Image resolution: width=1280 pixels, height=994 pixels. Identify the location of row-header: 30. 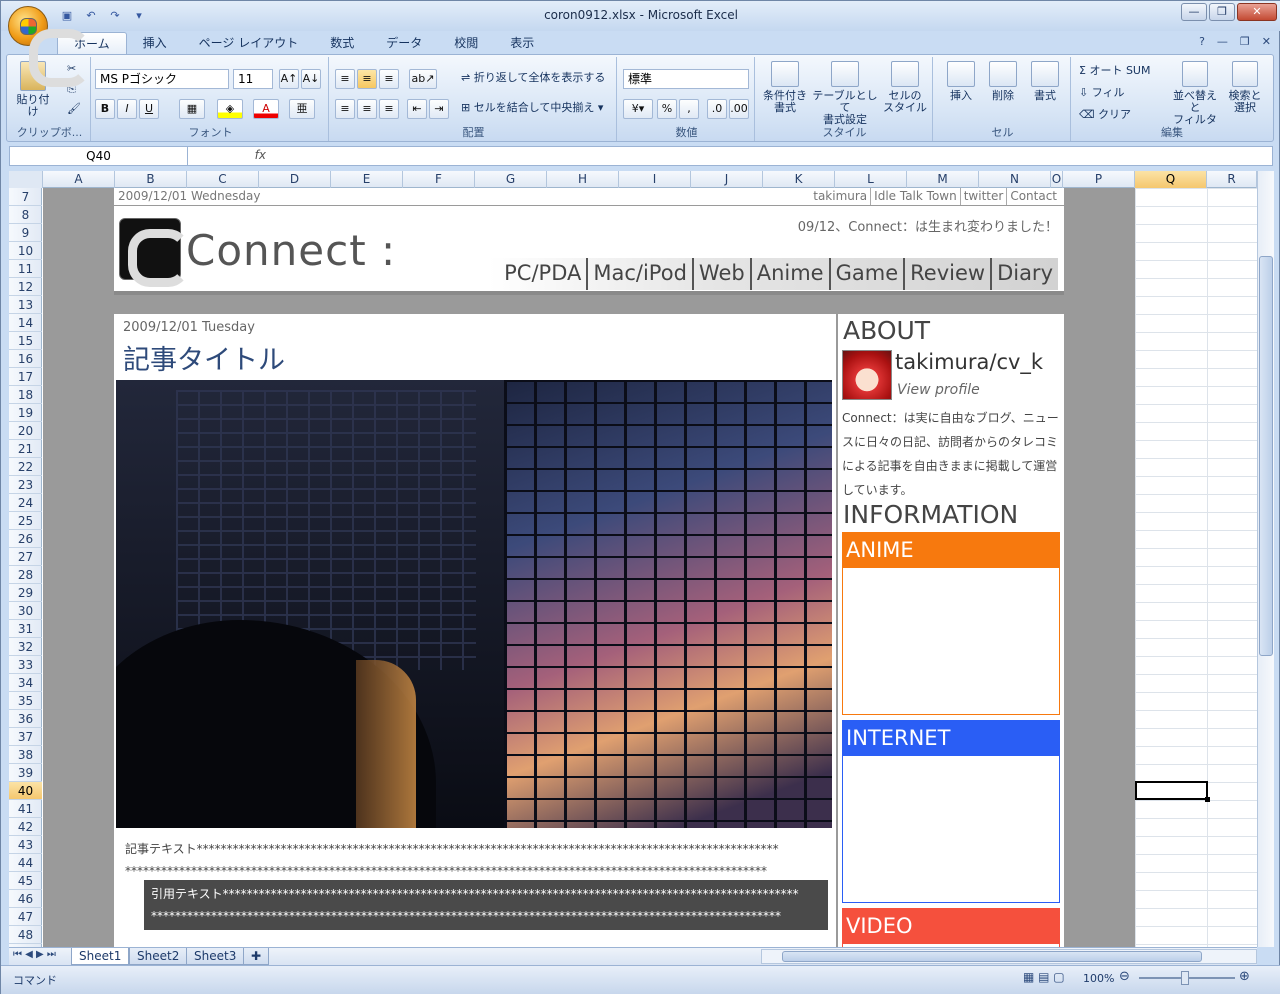
(25, 611).